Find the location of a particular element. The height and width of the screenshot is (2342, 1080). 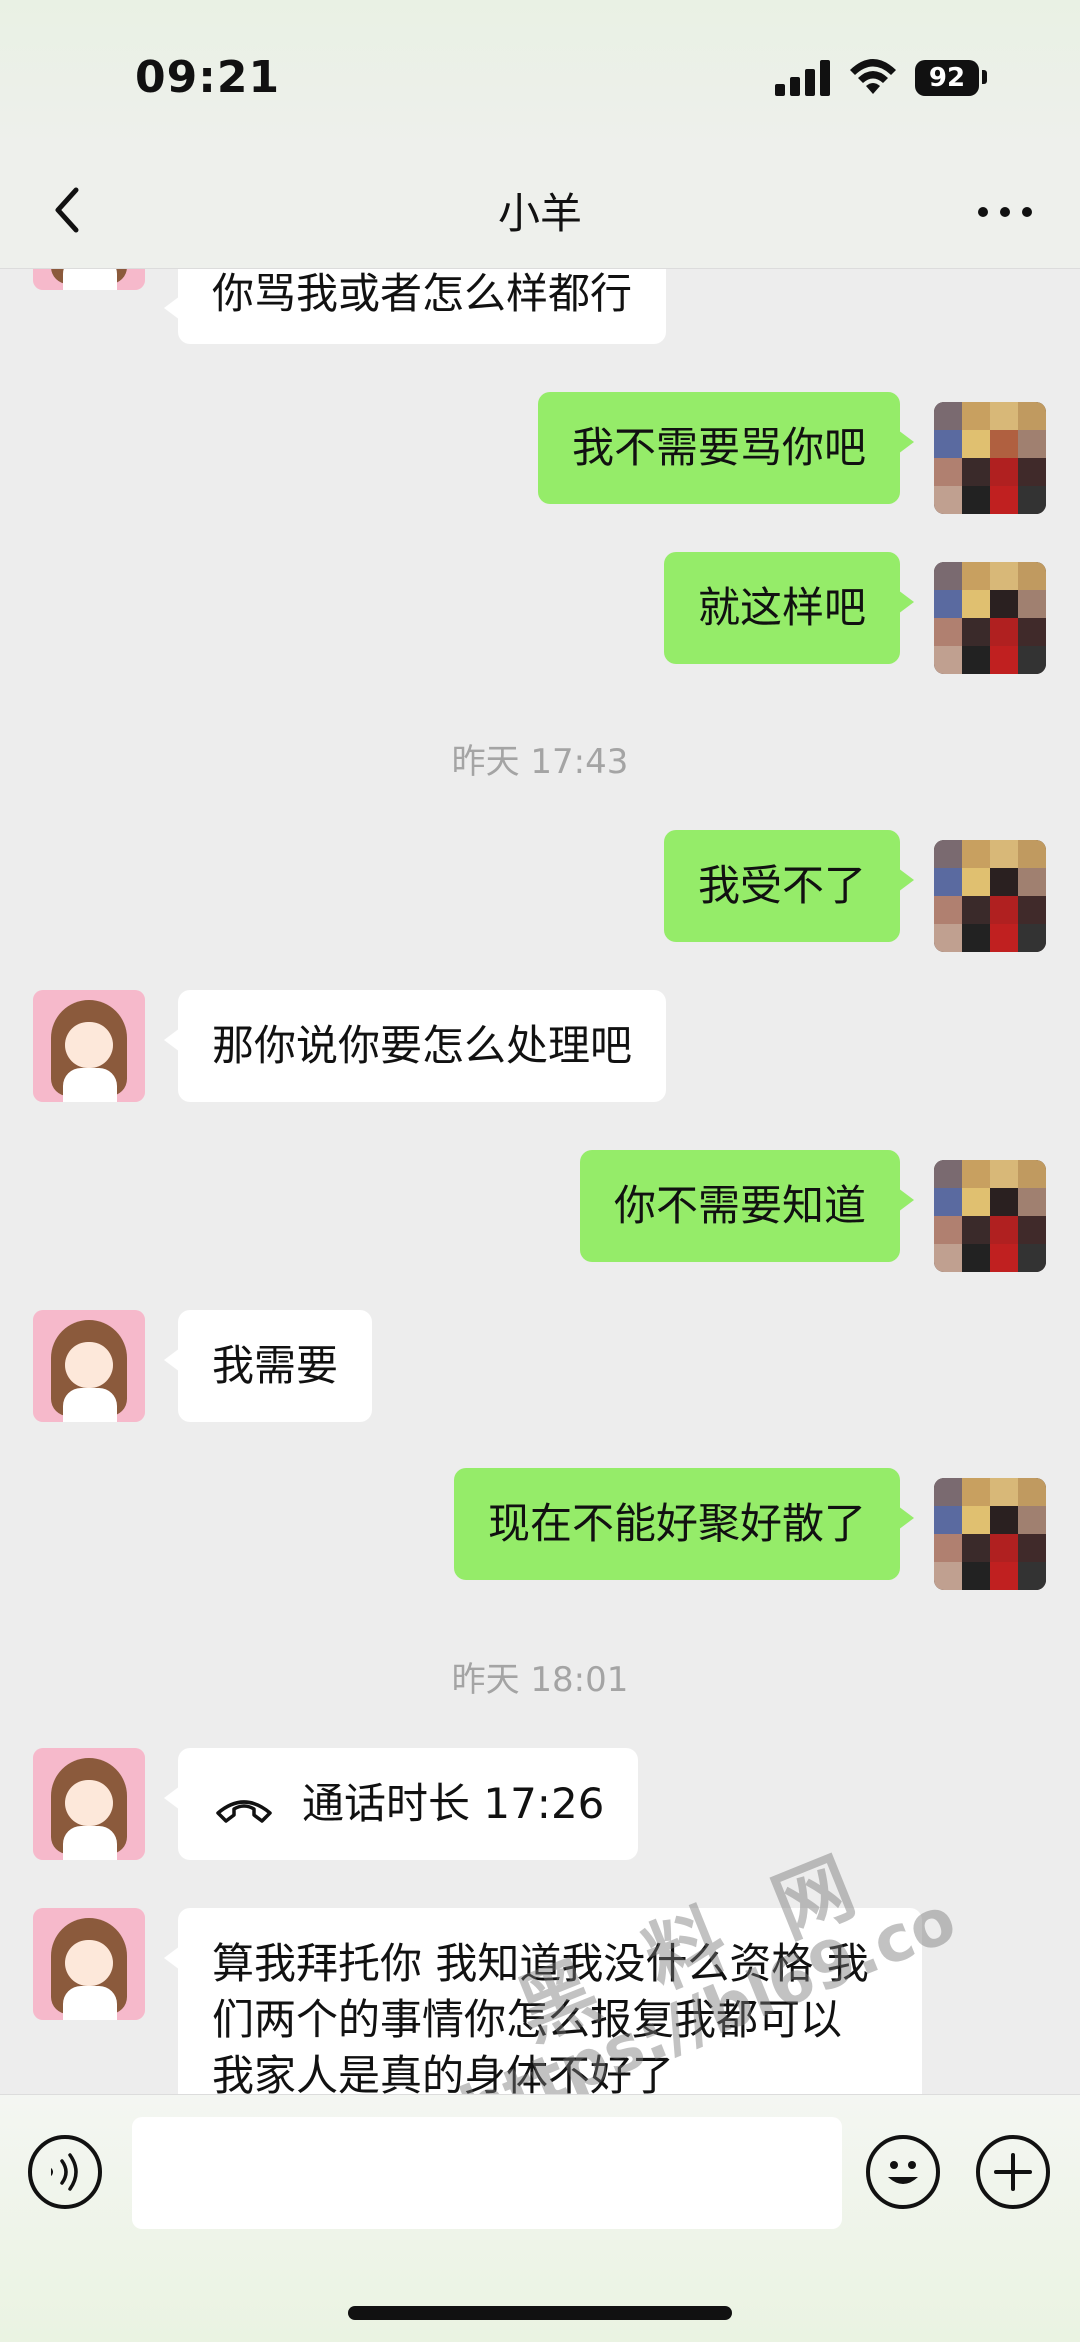

battery-indicator: 92 is located at coordinates (947, 78).